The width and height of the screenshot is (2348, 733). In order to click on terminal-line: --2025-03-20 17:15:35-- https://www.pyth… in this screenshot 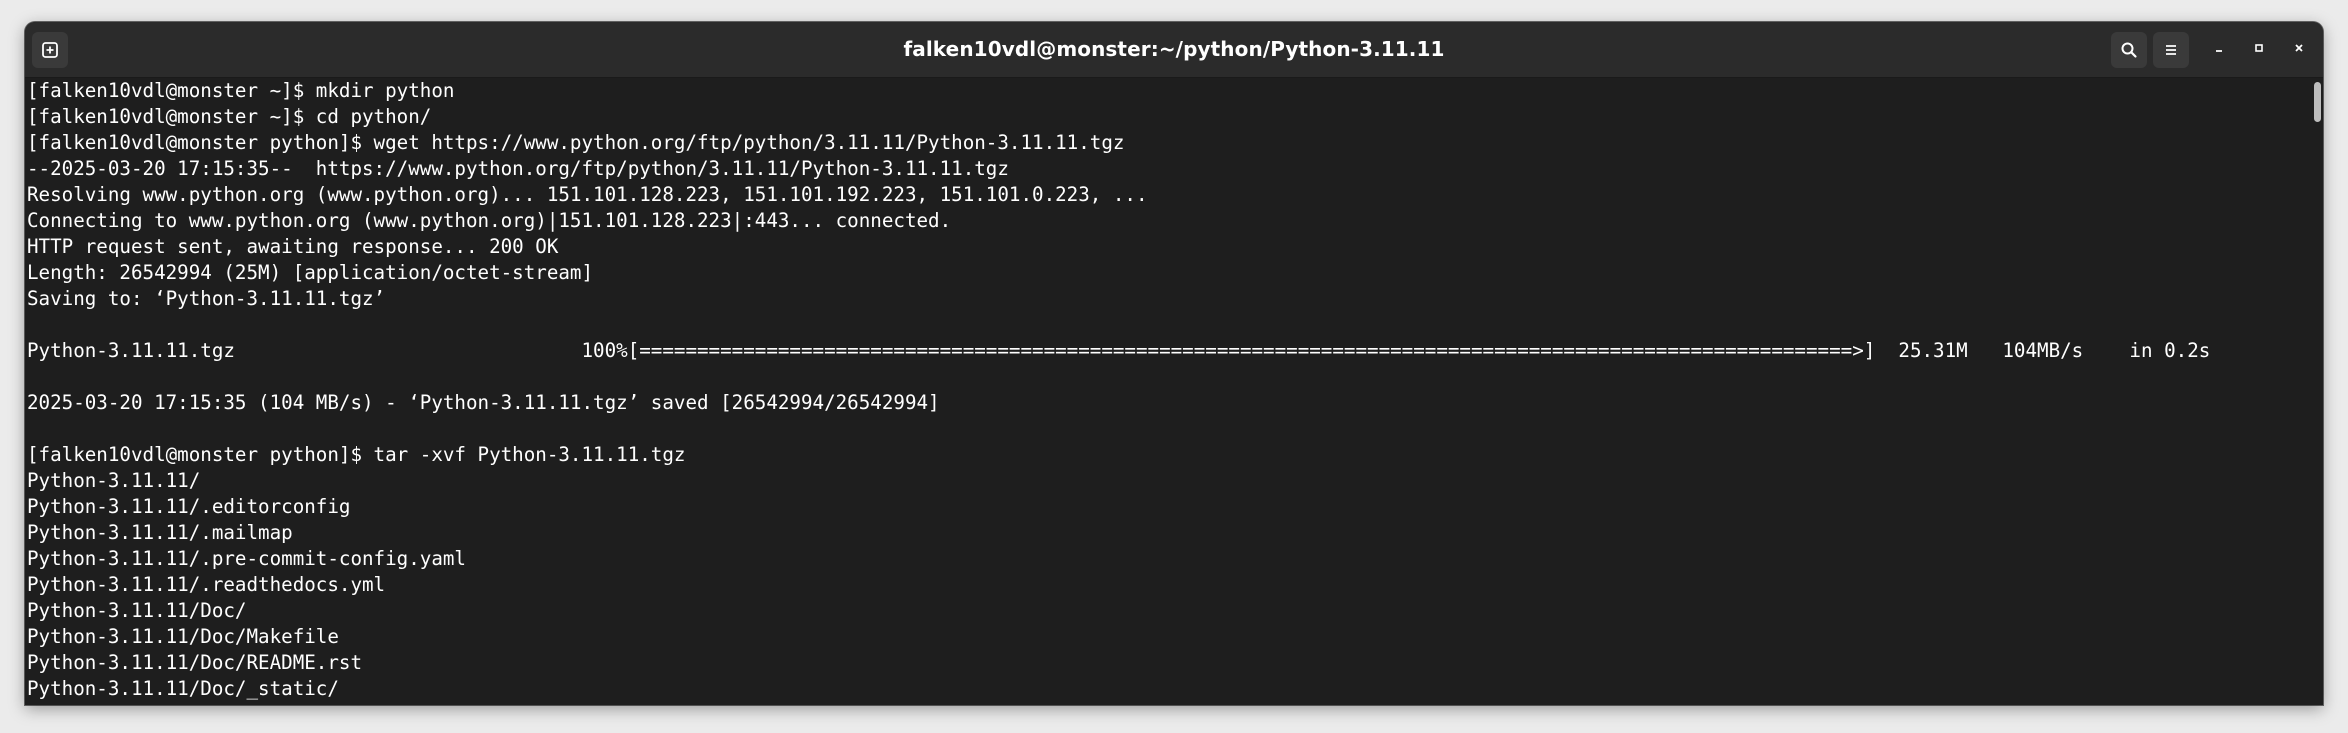, I will do `click(518, 168)`.